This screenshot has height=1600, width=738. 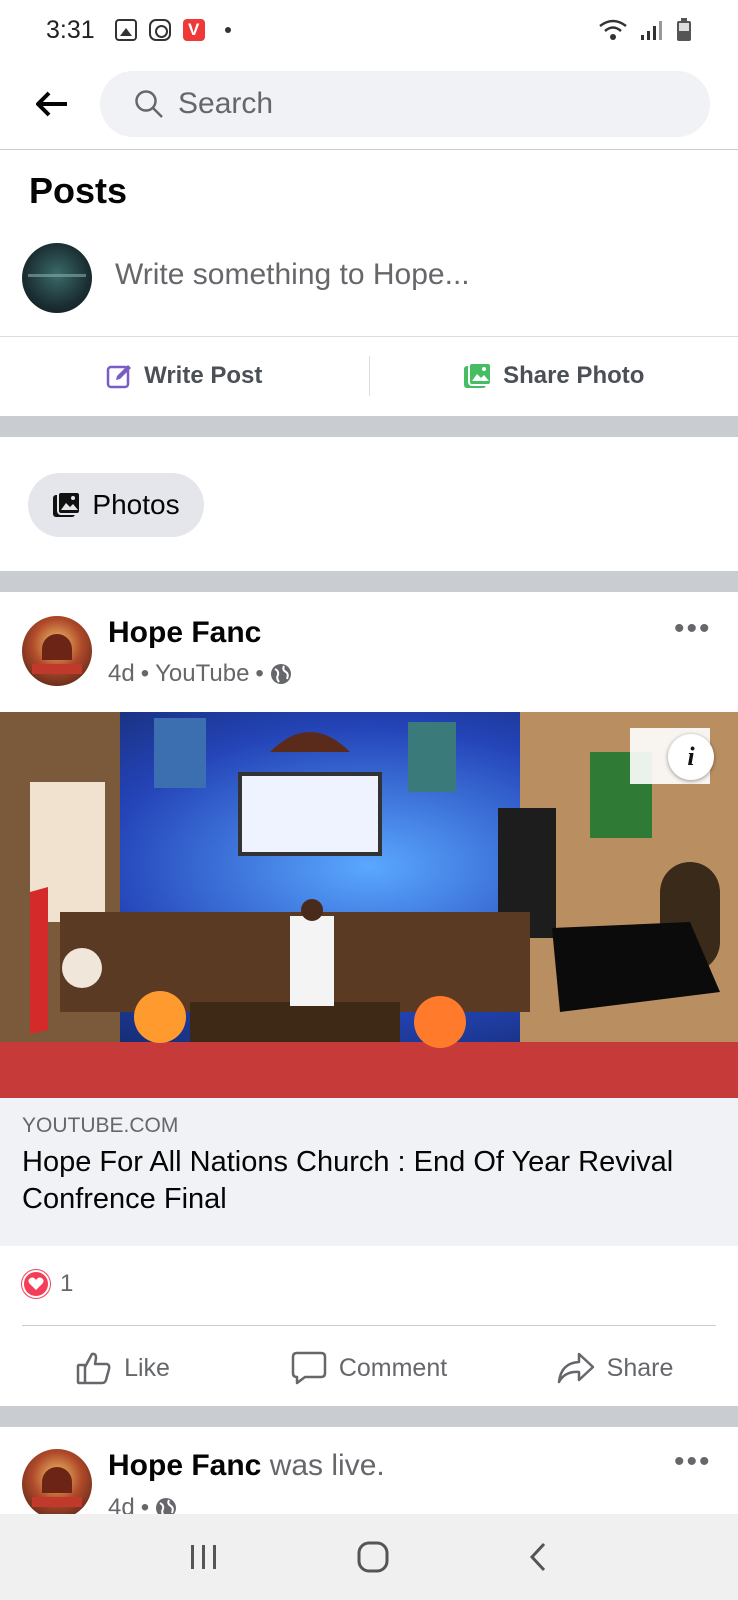 I want to click on photos-icon, so click(x=67, y=504).